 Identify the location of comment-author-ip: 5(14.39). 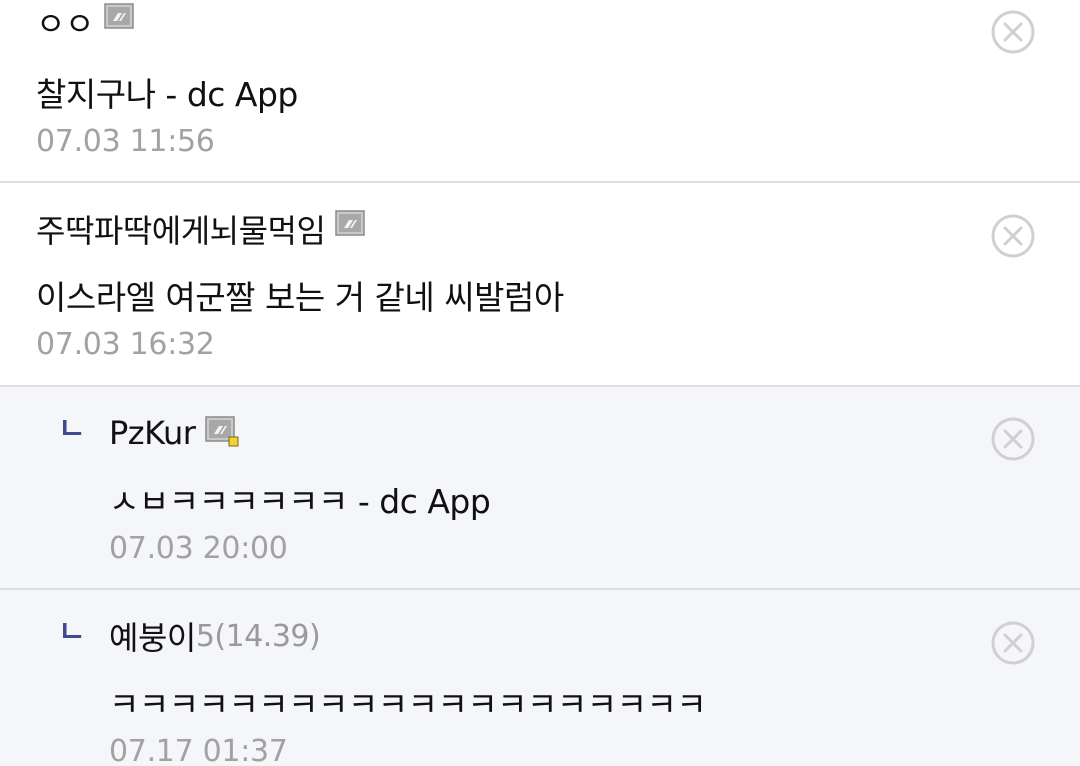
(258, 636).